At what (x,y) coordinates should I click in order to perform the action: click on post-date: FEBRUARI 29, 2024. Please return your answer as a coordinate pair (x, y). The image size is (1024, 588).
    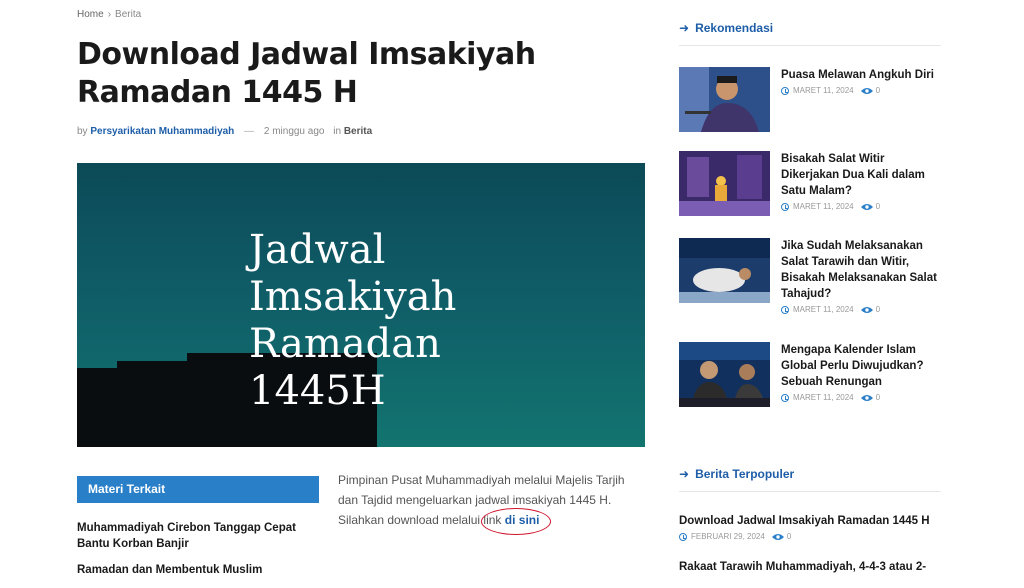
    Looking at the image, I should click on (728, 536).